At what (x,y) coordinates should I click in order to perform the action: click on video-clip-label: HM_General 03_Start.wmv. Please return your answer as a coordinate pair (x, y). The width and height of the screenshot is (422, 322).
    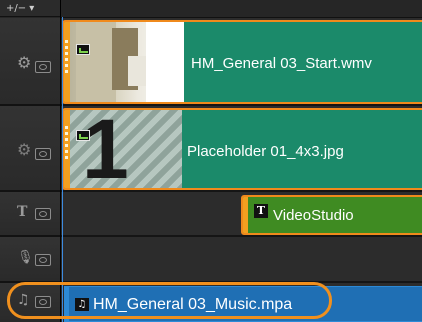
    Looking at the image, I should click on (281, 63).